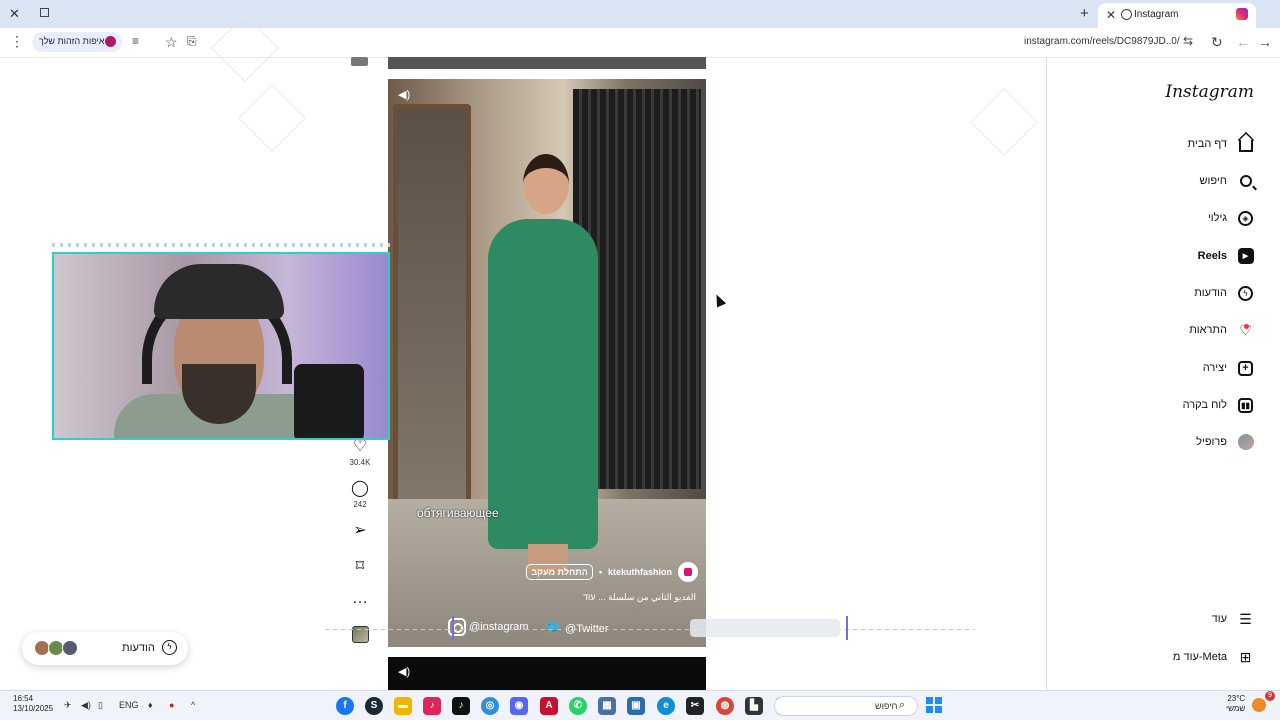 The image size is (1280, 720). What do you see at coordinates (100, 705) in the screenshot?
I see `tray-device-icon: ▯` at bounding box center [100, 705].